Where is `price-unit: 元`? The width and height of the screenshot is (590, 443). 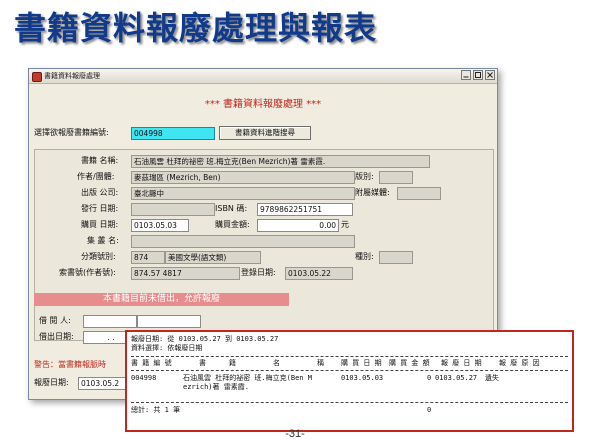 price-unit: 元 is located at coordinates (345, 224).